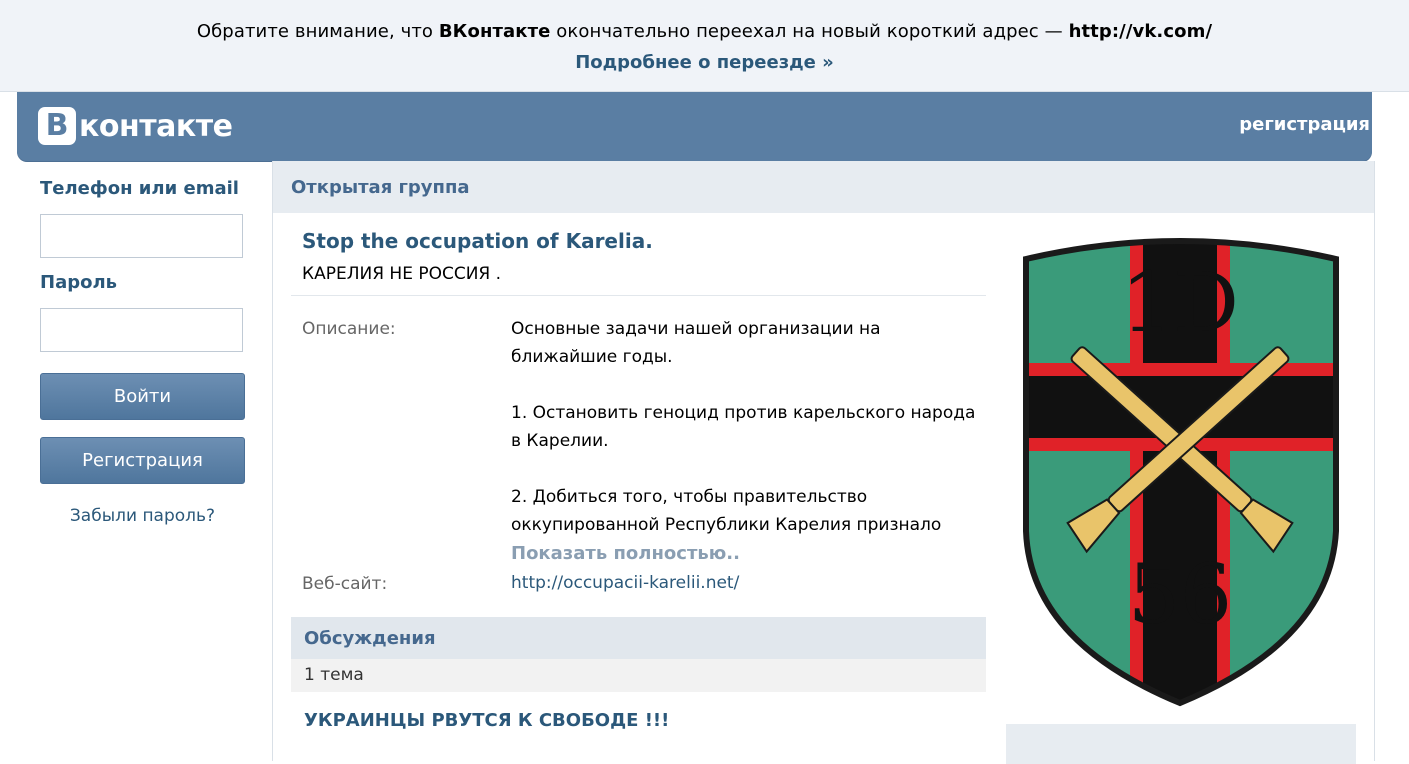  What do you see at coordinates (477, 241) in the screenshot?
I see `group-title: Stop the occupation of Karelia.` at bounding box center [477, 241].